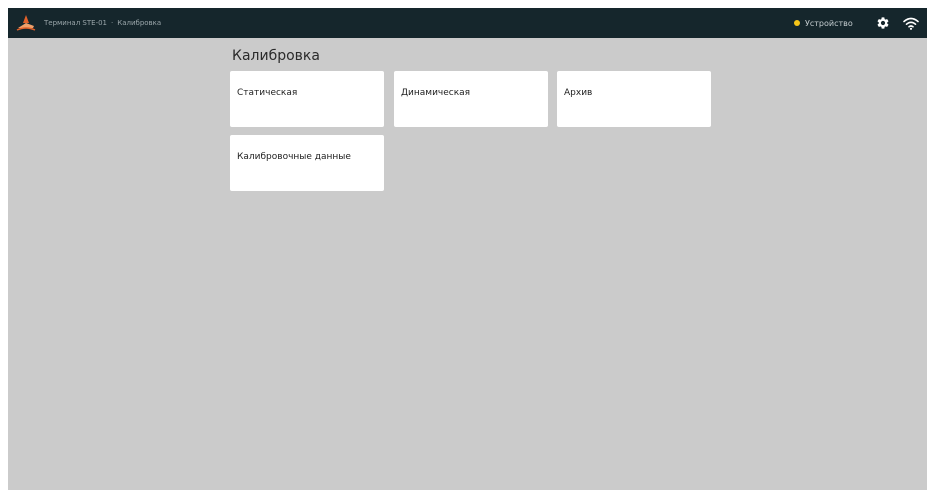 This screenshot has width=927, height=490. What do you see at coordinates (578, 93) in the screenshot?
I see `card-label: Архив` at bounding box center [578, 93].